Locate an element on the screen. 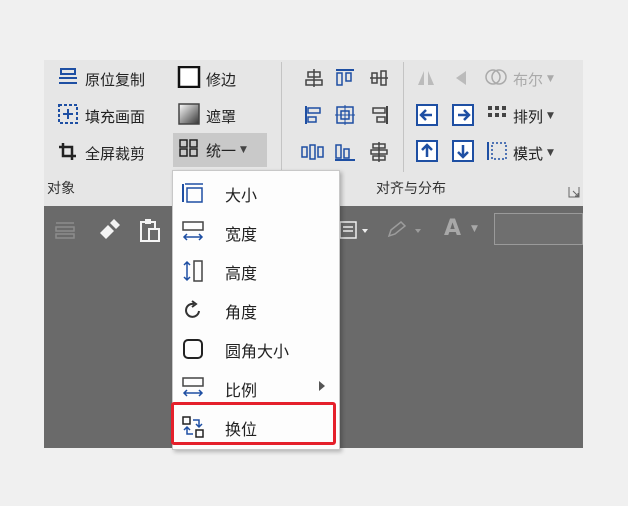 The image size is (628, 506). unify-label: 统一 is located at coordinates (221, 150).